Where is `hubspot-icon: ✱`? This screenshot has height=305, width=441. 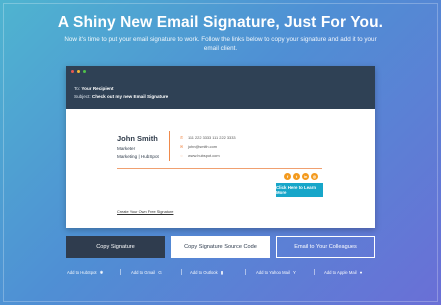 hubspot-icon: ✱ is located at coordinates (101, 272).